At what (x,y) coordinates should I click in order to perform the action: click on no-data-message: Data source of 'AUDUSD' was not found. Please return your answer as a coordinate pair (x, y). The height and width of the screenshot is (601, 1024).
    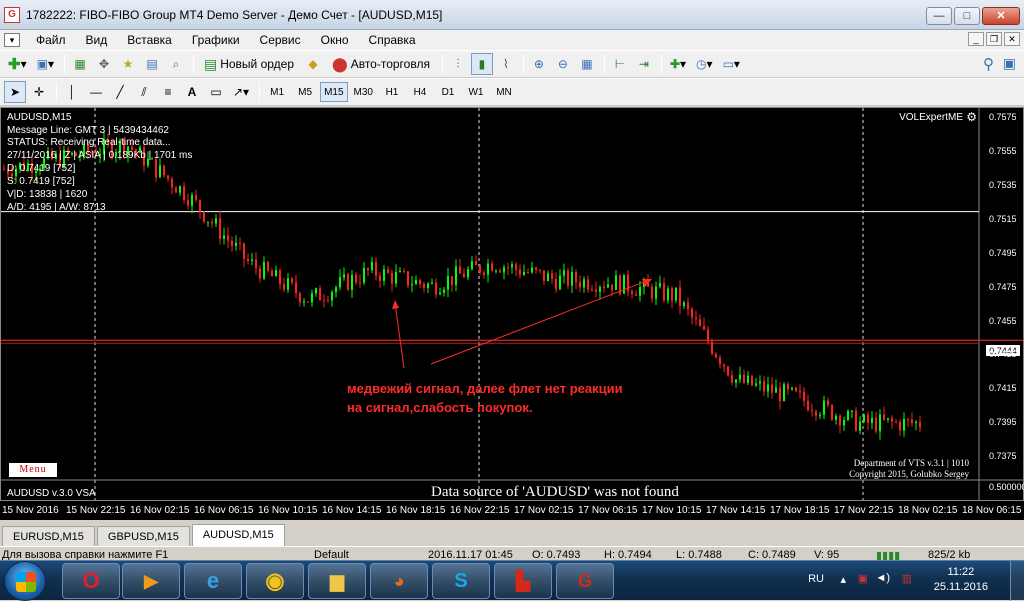
    Looking at the image, I should click on (555, 492).